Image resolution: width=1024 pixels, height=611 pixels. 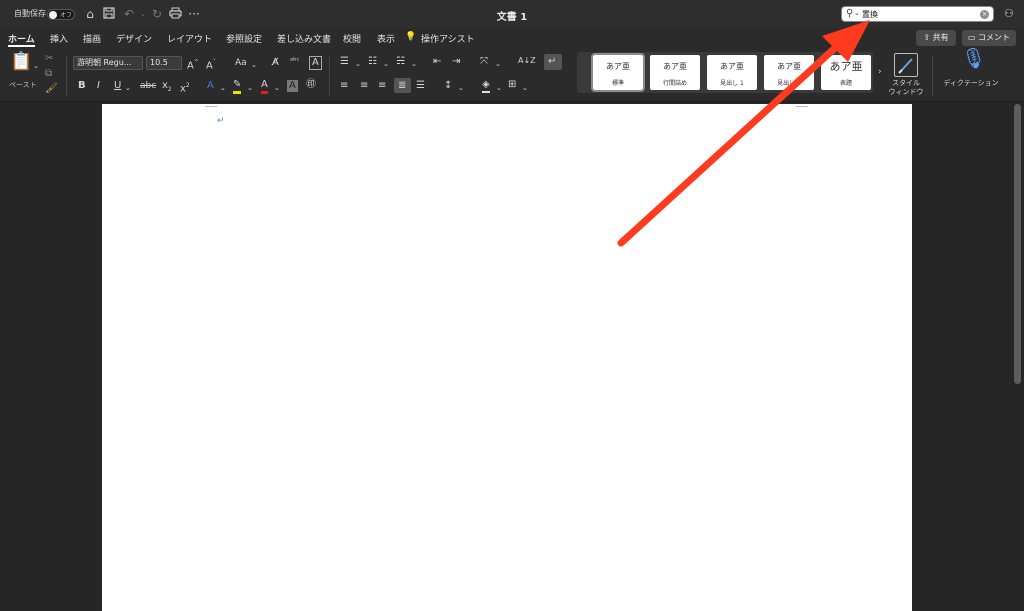 I want to click on person-share-icon: ⚇, so click(x=1009, y=13).